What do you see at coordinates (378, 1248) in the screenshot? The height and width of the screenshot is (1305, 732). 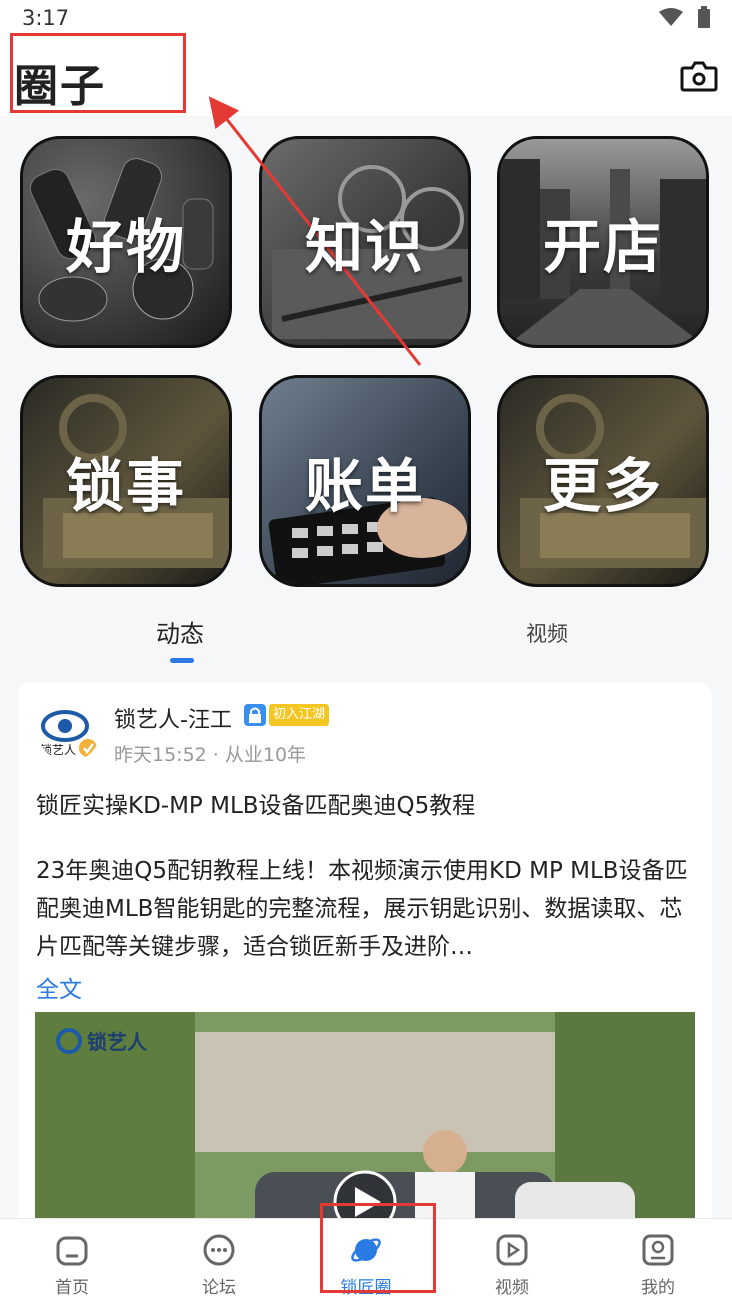 I see `annotation-box-nav` at bounding box center [378, 1248].